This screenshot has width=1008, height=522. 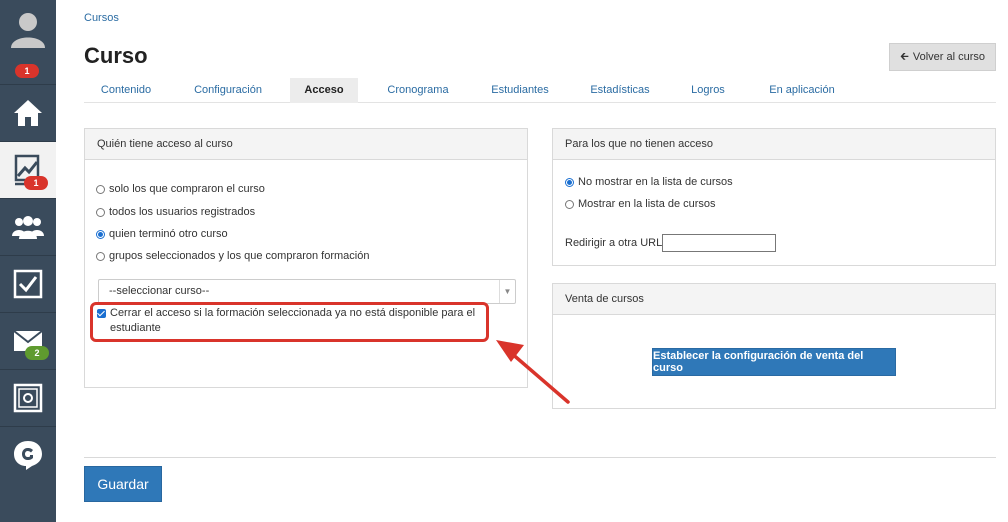 What do you see at coordinates (27, 71) in the screenshot?
I see `profile-badge: 1` at bounding box center [27, 71].